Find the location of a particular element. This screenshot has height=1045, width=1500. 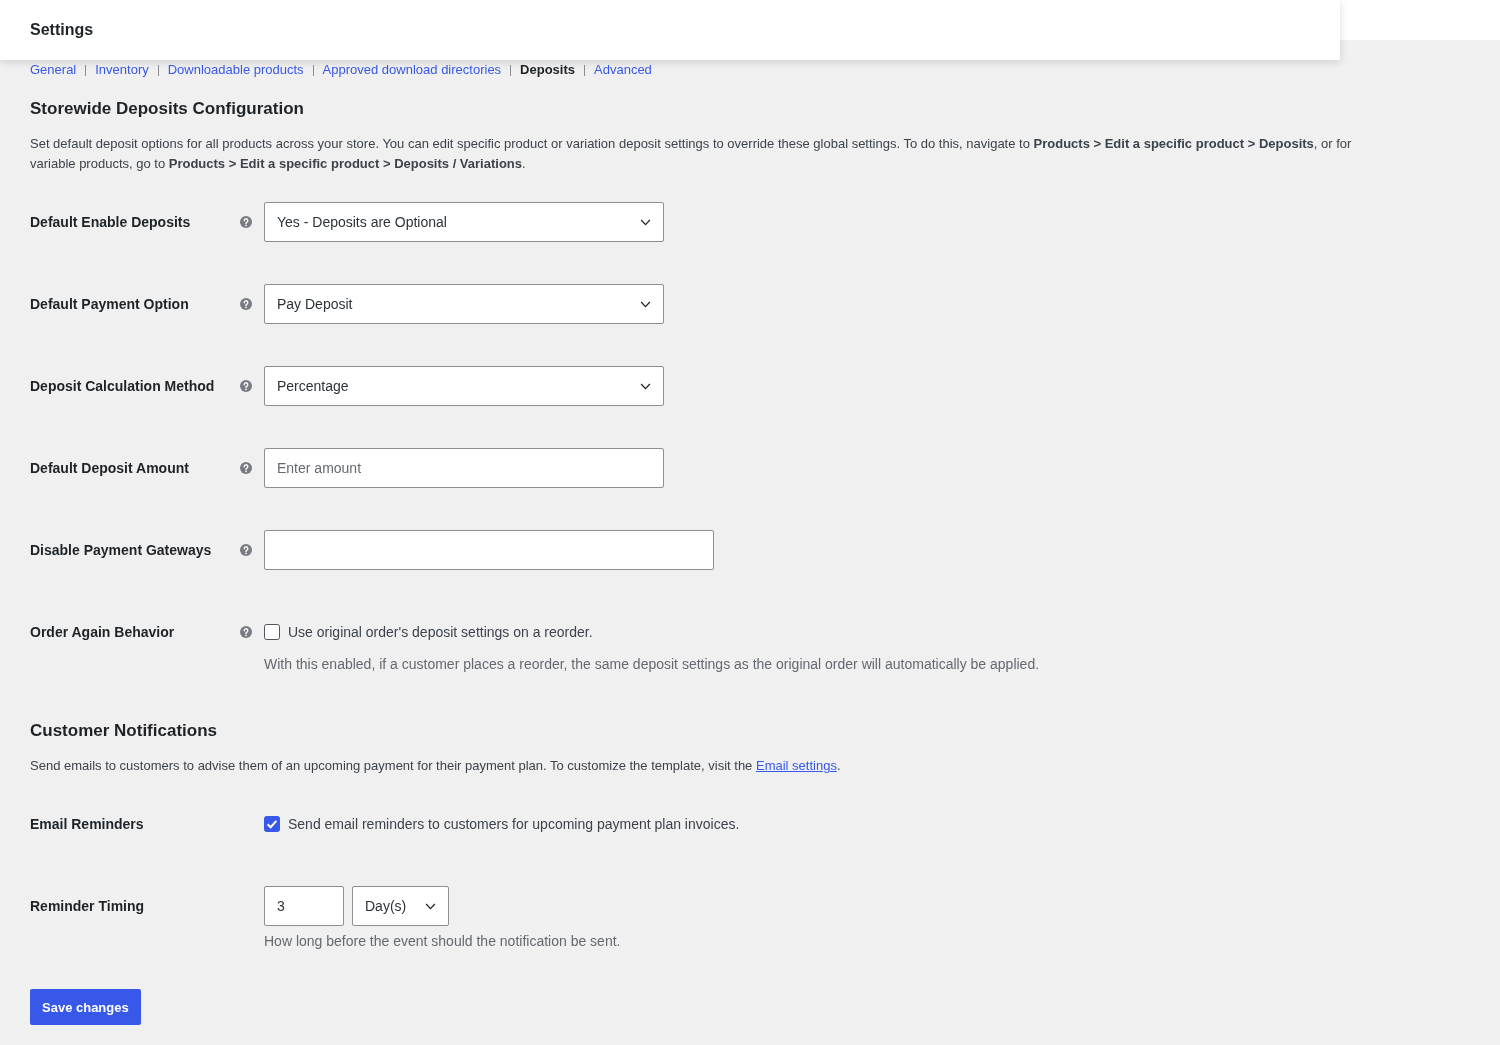

text-field: Enter amount is located at coordinates (464, 468).